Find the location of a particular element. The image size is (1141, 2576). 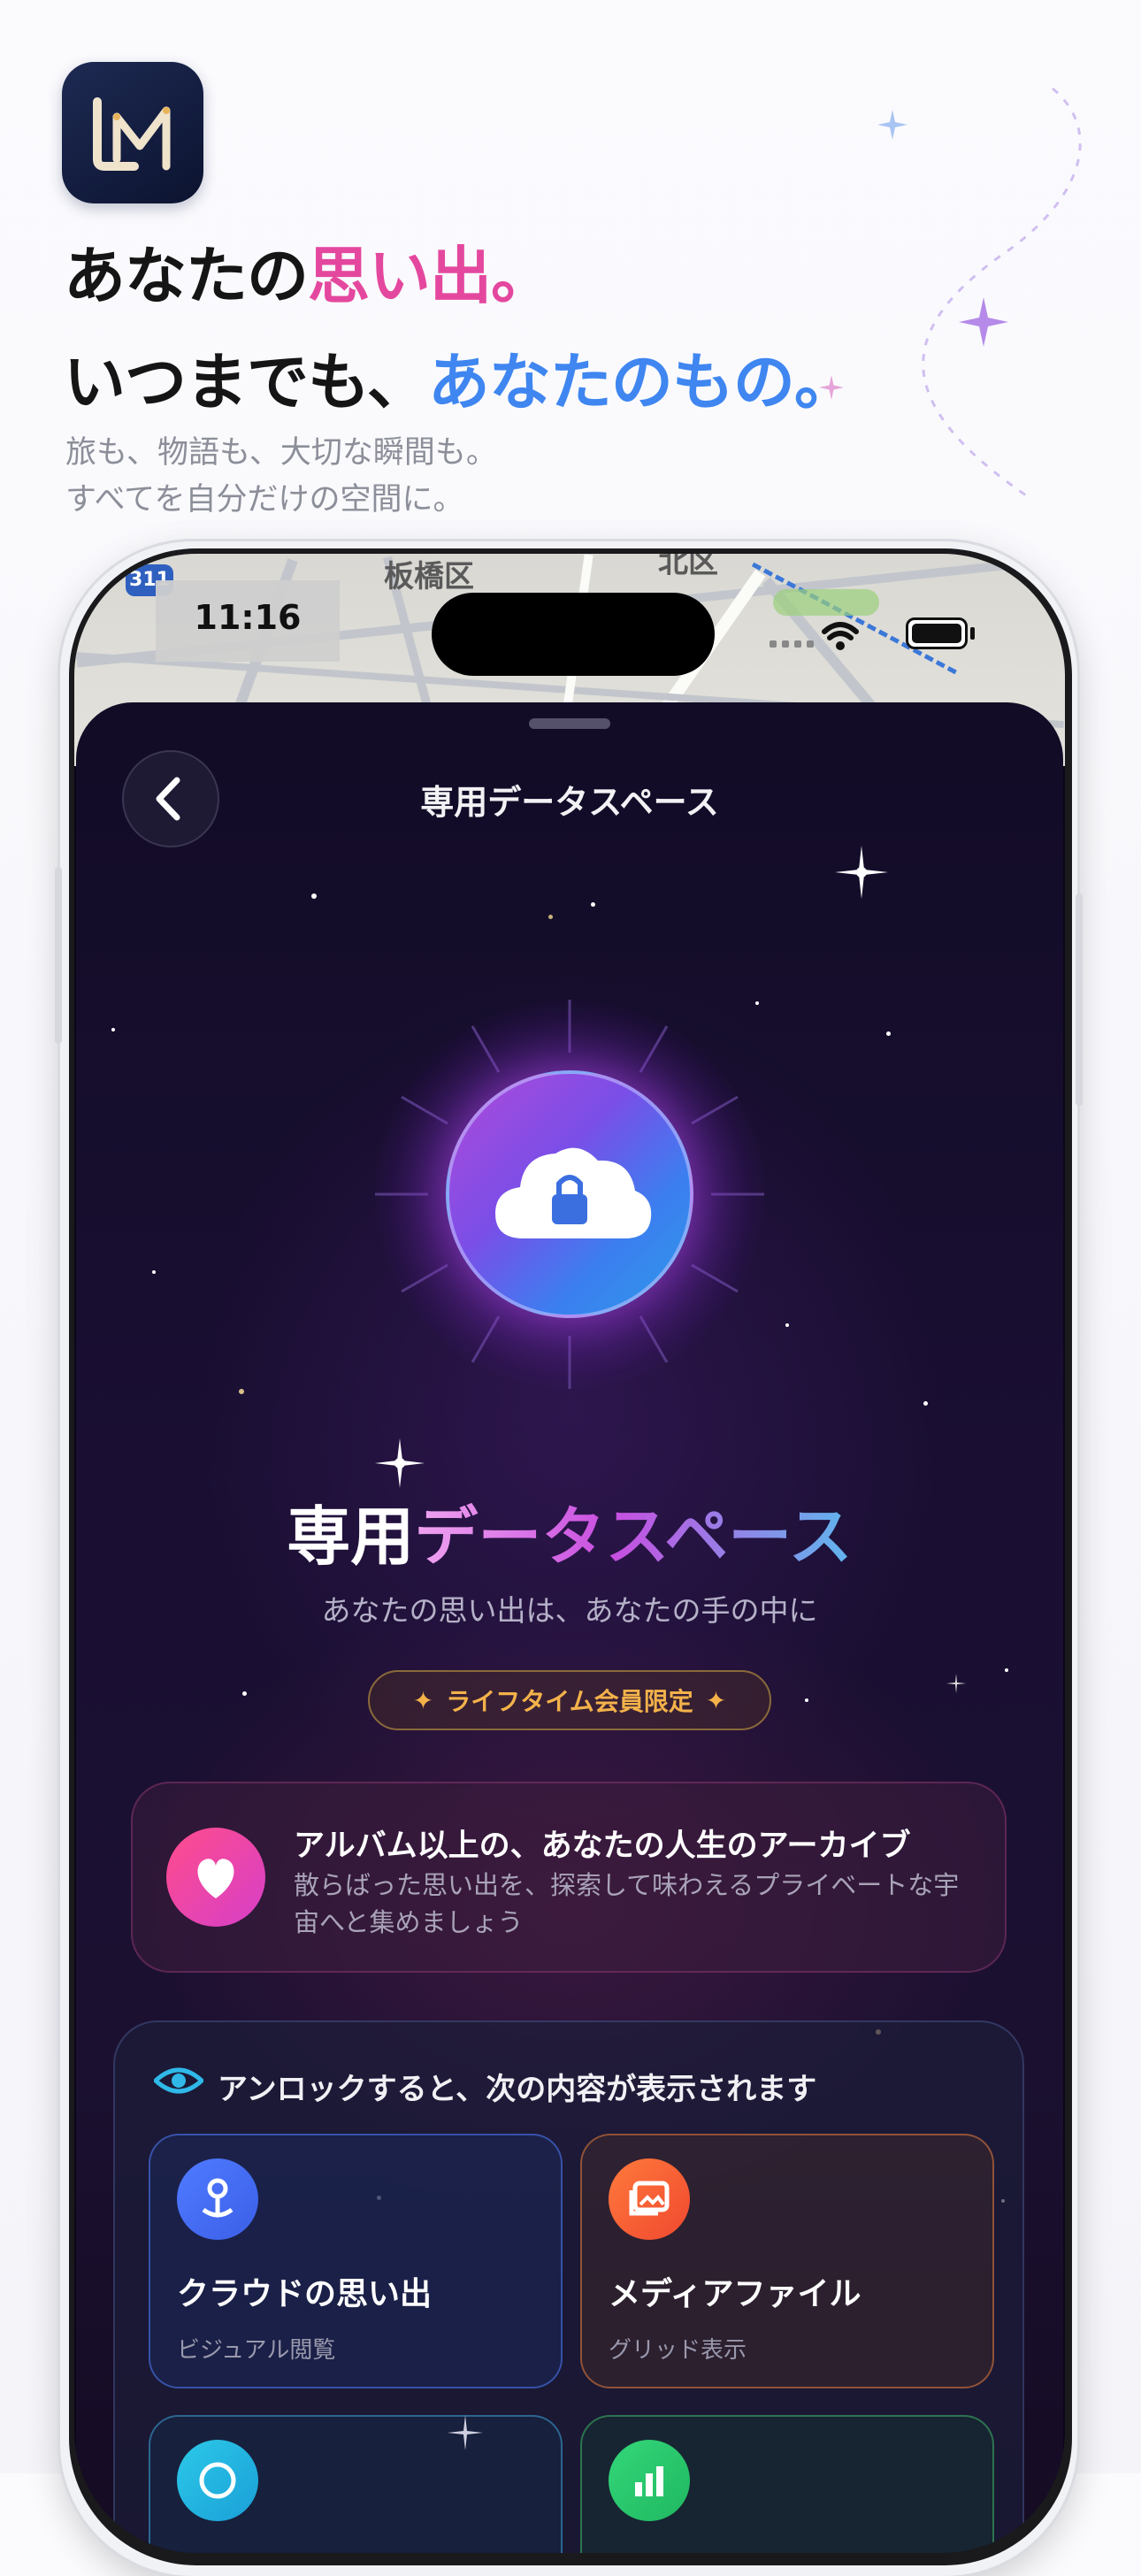

feature-title: メディアファイル is located at coordinates (735, 2294).